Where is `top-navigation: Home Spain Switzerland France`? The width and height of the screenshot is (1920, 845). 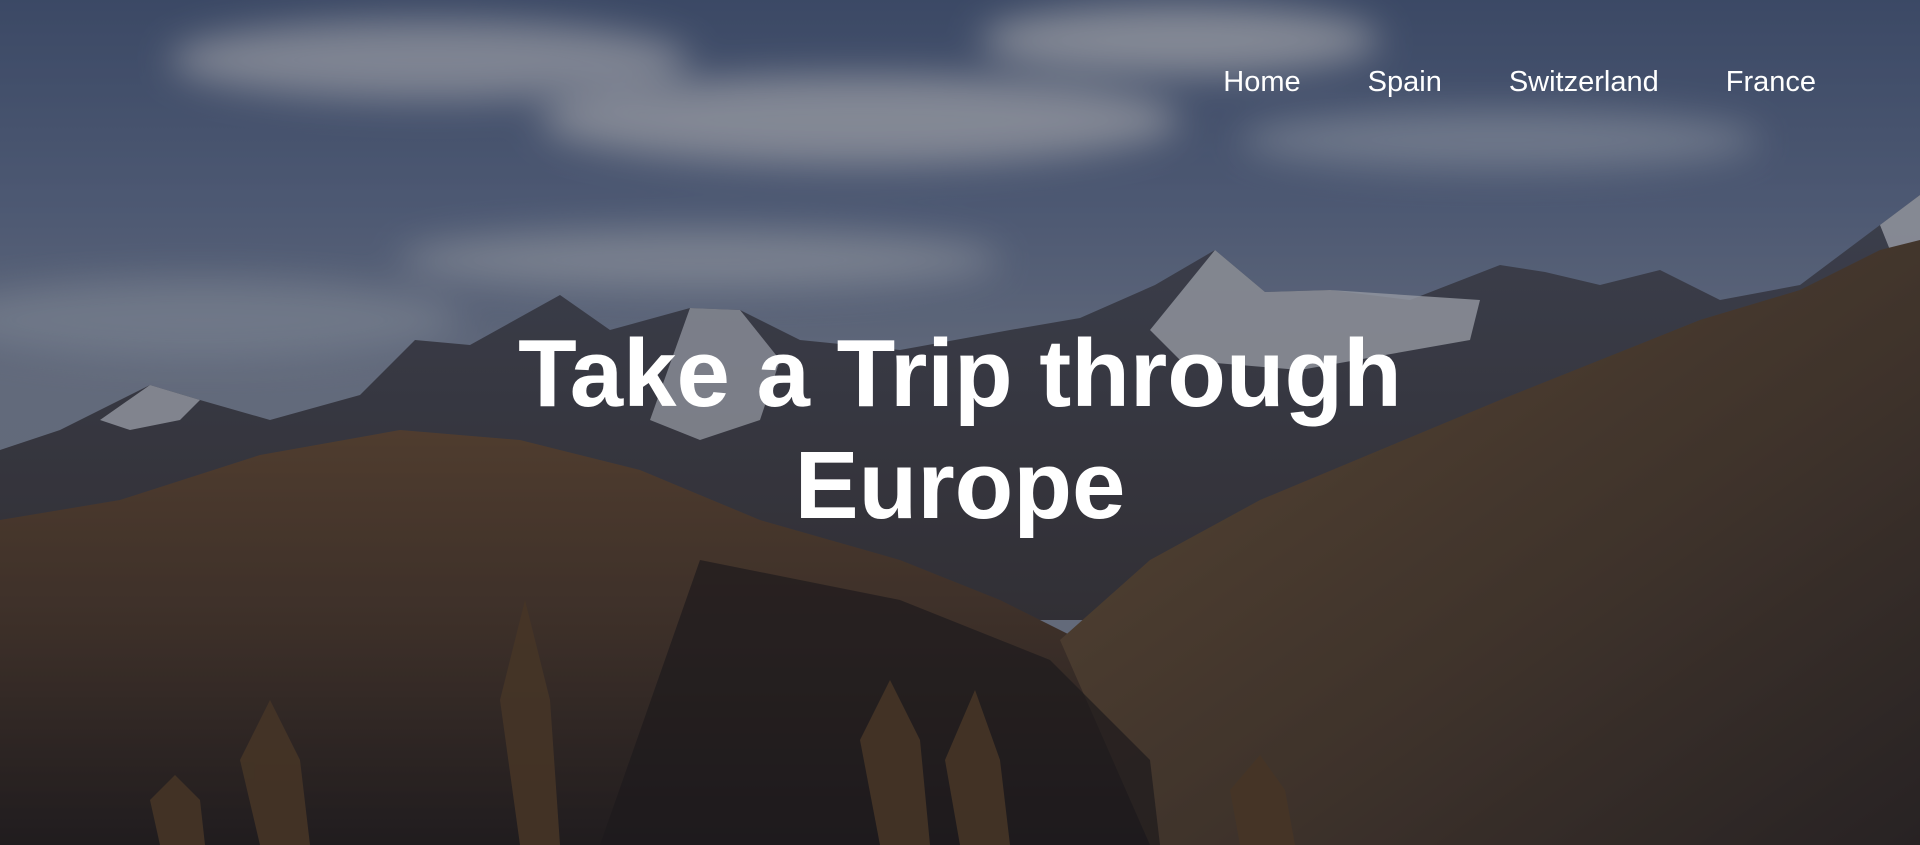 top-navigation: Home Spain Switzerland France is located at coordinates (1519, 82).